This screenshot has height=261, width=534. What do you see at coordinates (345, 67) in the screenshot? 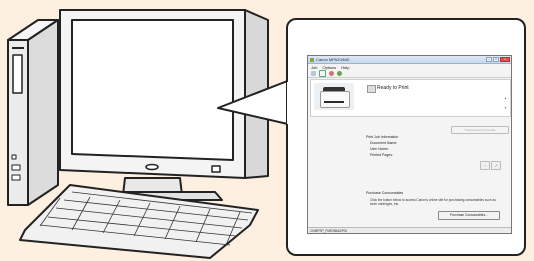
I see `menu-help: Help` at bounding box center [345, 67].